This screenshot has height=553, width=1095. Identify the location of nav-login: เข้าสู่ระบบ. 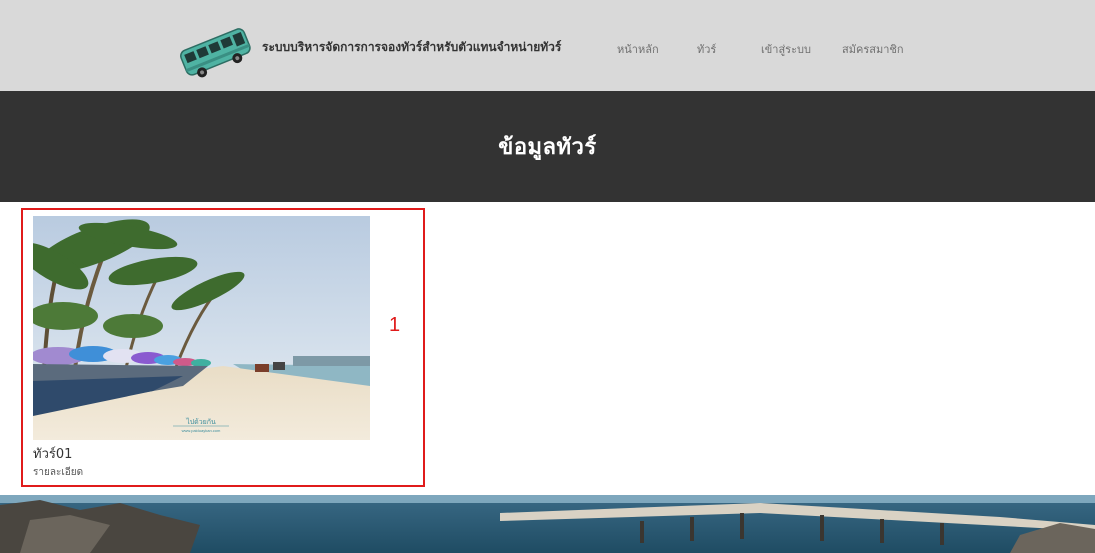
(786, 49).